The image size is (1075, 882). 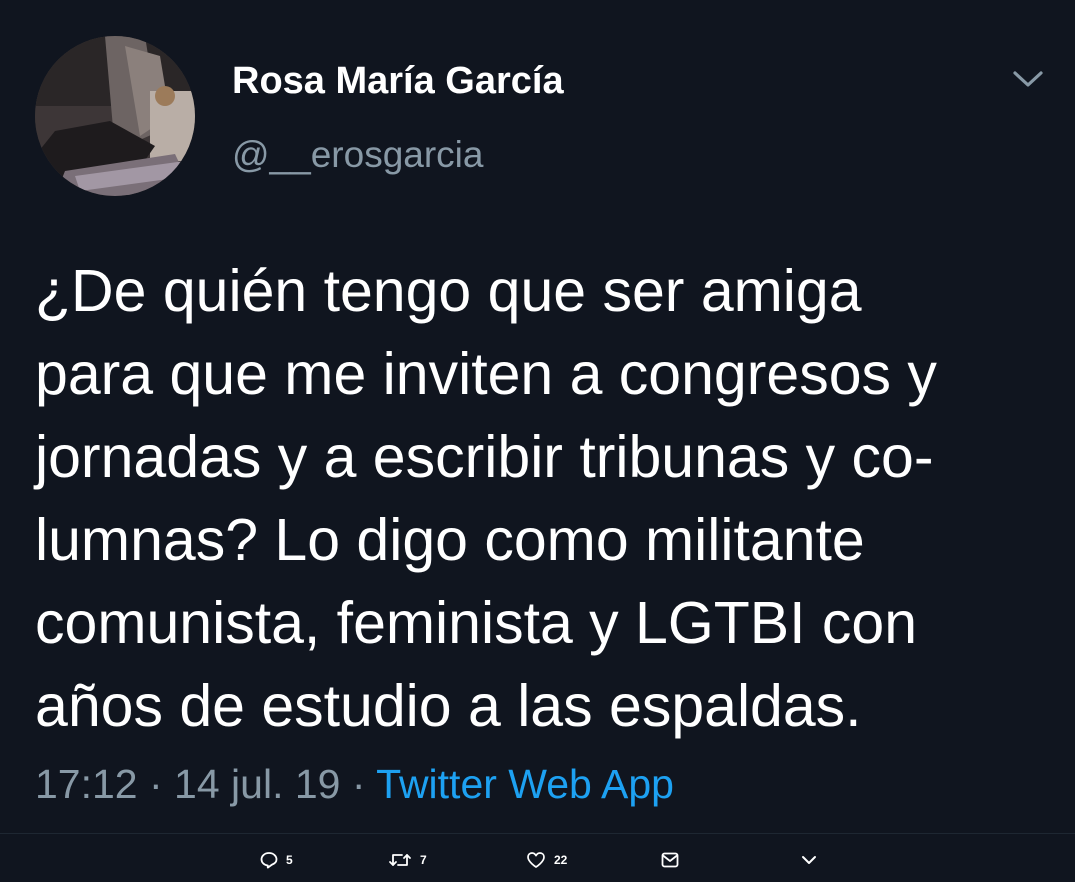 I want to click on author-handle: @__erosgarcia, so click(x=357, y=155).